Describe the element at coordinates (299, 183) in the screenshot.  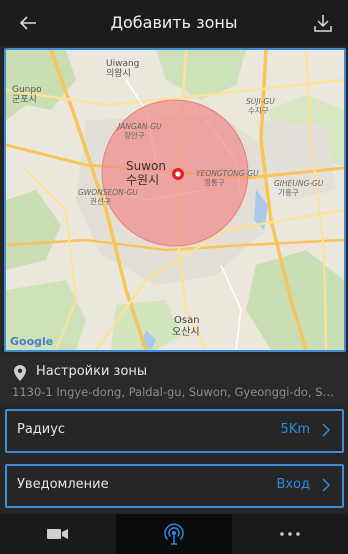
I see `map-label-giheung: GIHEUNG-GU` at that location.